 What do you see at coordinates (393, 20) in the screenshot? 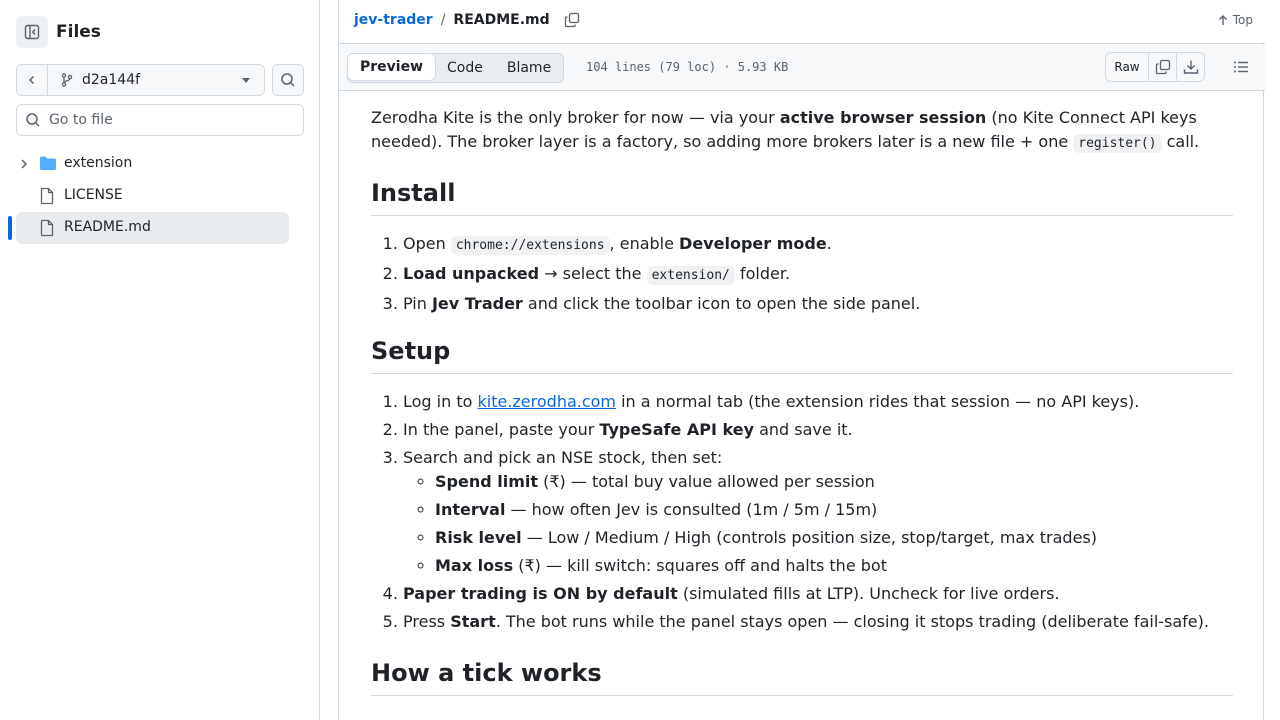
I see `breadcrumb-repo-link: jev-trader` at bounding box center [393, 20].